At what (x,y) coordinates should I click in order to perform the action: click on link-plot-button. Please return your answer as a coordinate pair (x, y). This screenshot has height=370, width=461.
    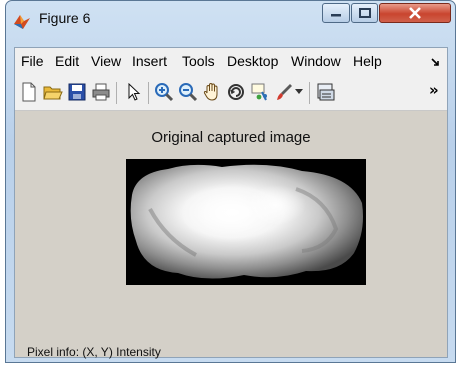
    Looking at the image, I should click on (326, 92).